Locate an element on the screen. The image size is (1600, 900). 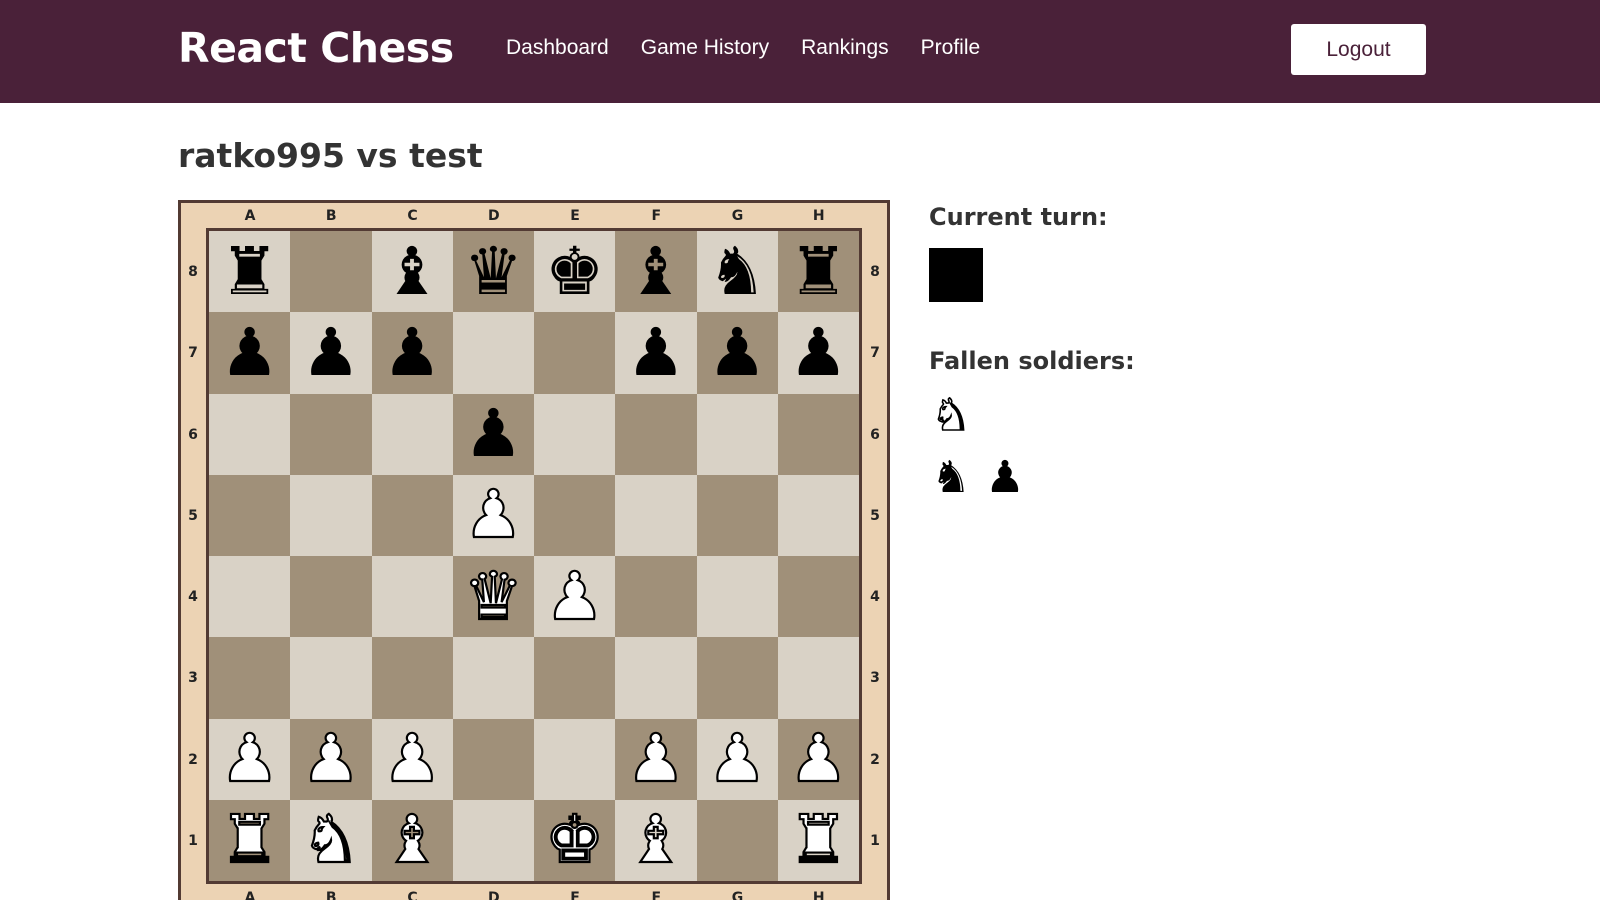
square-f7: ♟ is located at coordinates (656, 353).